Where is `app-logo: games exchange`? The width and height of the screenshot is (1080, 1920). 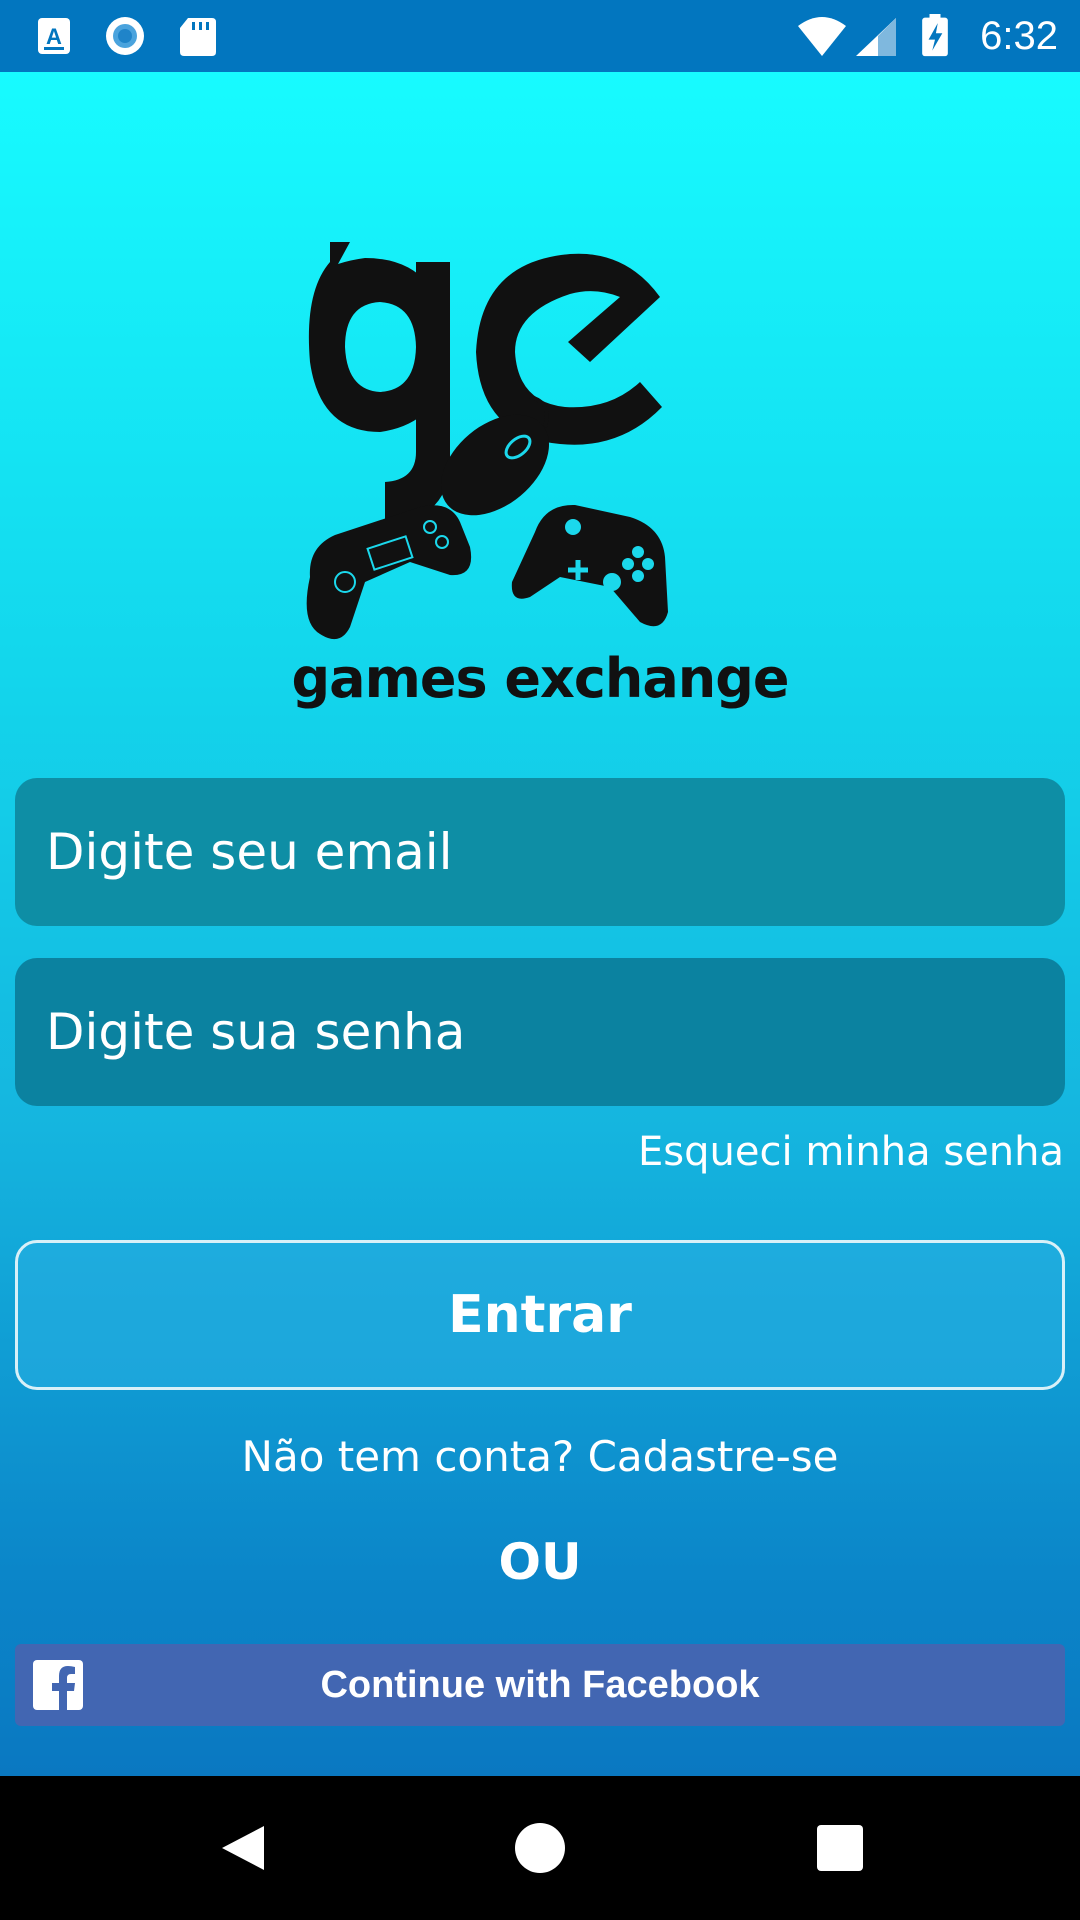 app-logo: games exchange is located at coordinates (541, 476).